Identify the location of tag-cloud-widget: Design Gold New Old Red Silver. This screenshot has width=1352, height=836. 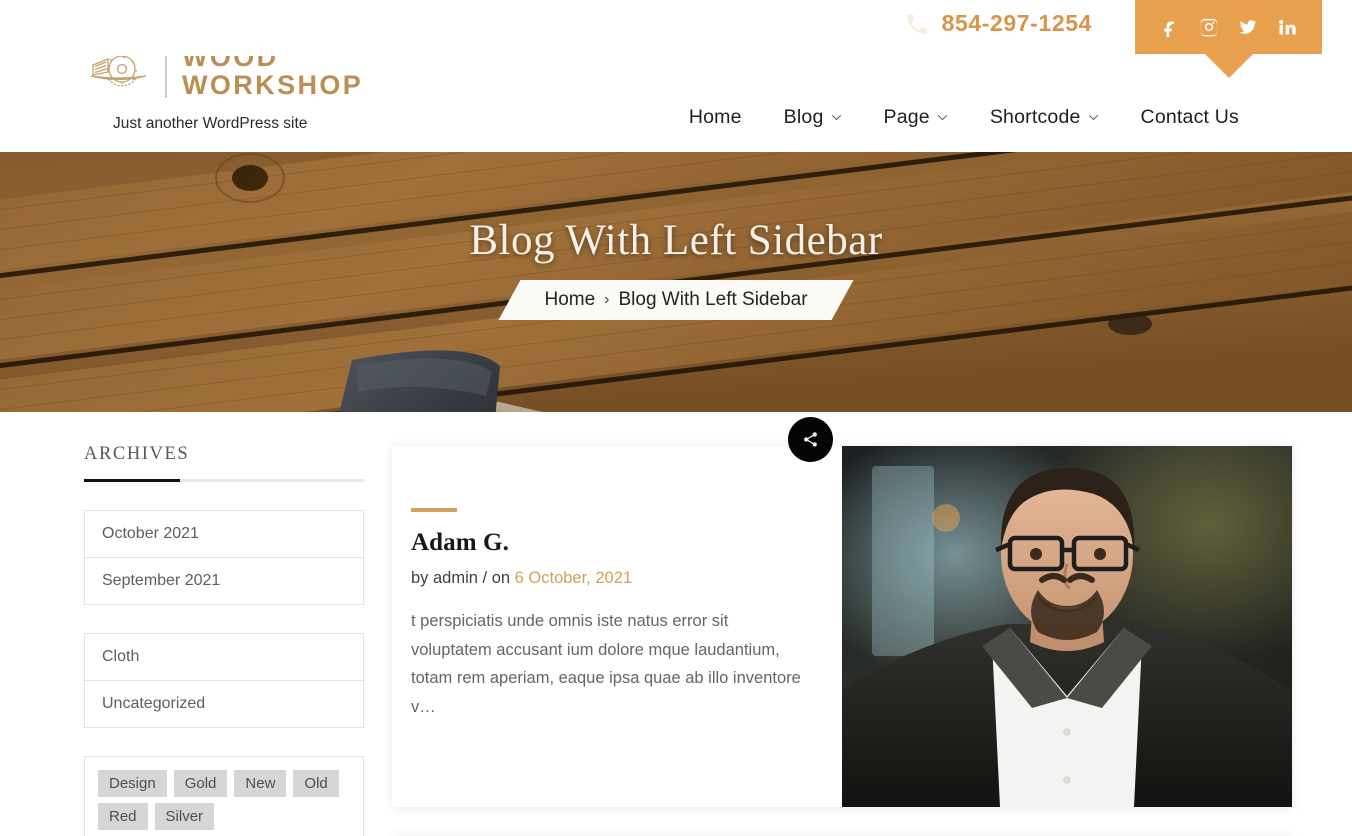
(224, 796).